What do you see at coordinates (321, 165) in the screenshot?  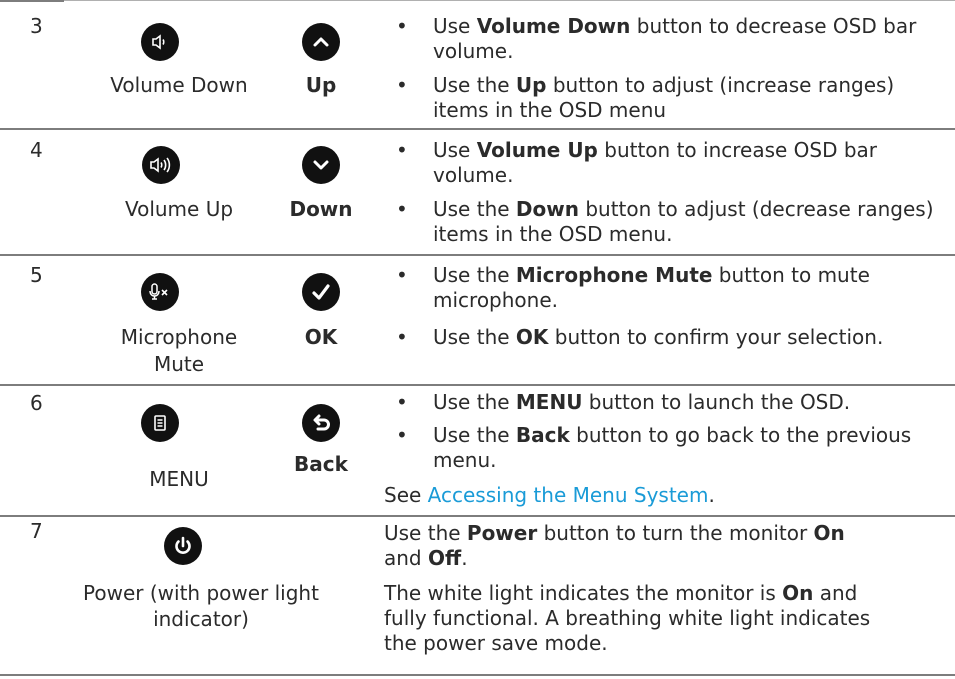 I see `down-arrow-icon` at bounding box center [321, 165].